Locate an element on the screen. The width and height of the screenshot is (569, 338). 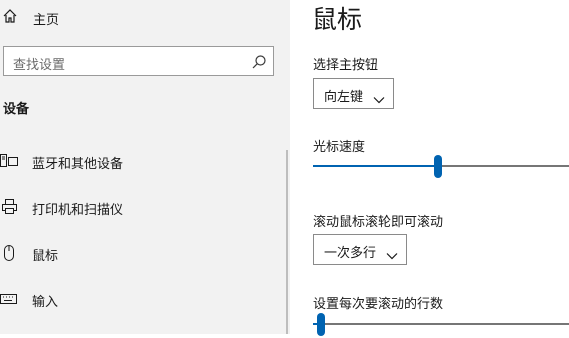
home-nav-item: 主页 is located at coordinates (60, 18).